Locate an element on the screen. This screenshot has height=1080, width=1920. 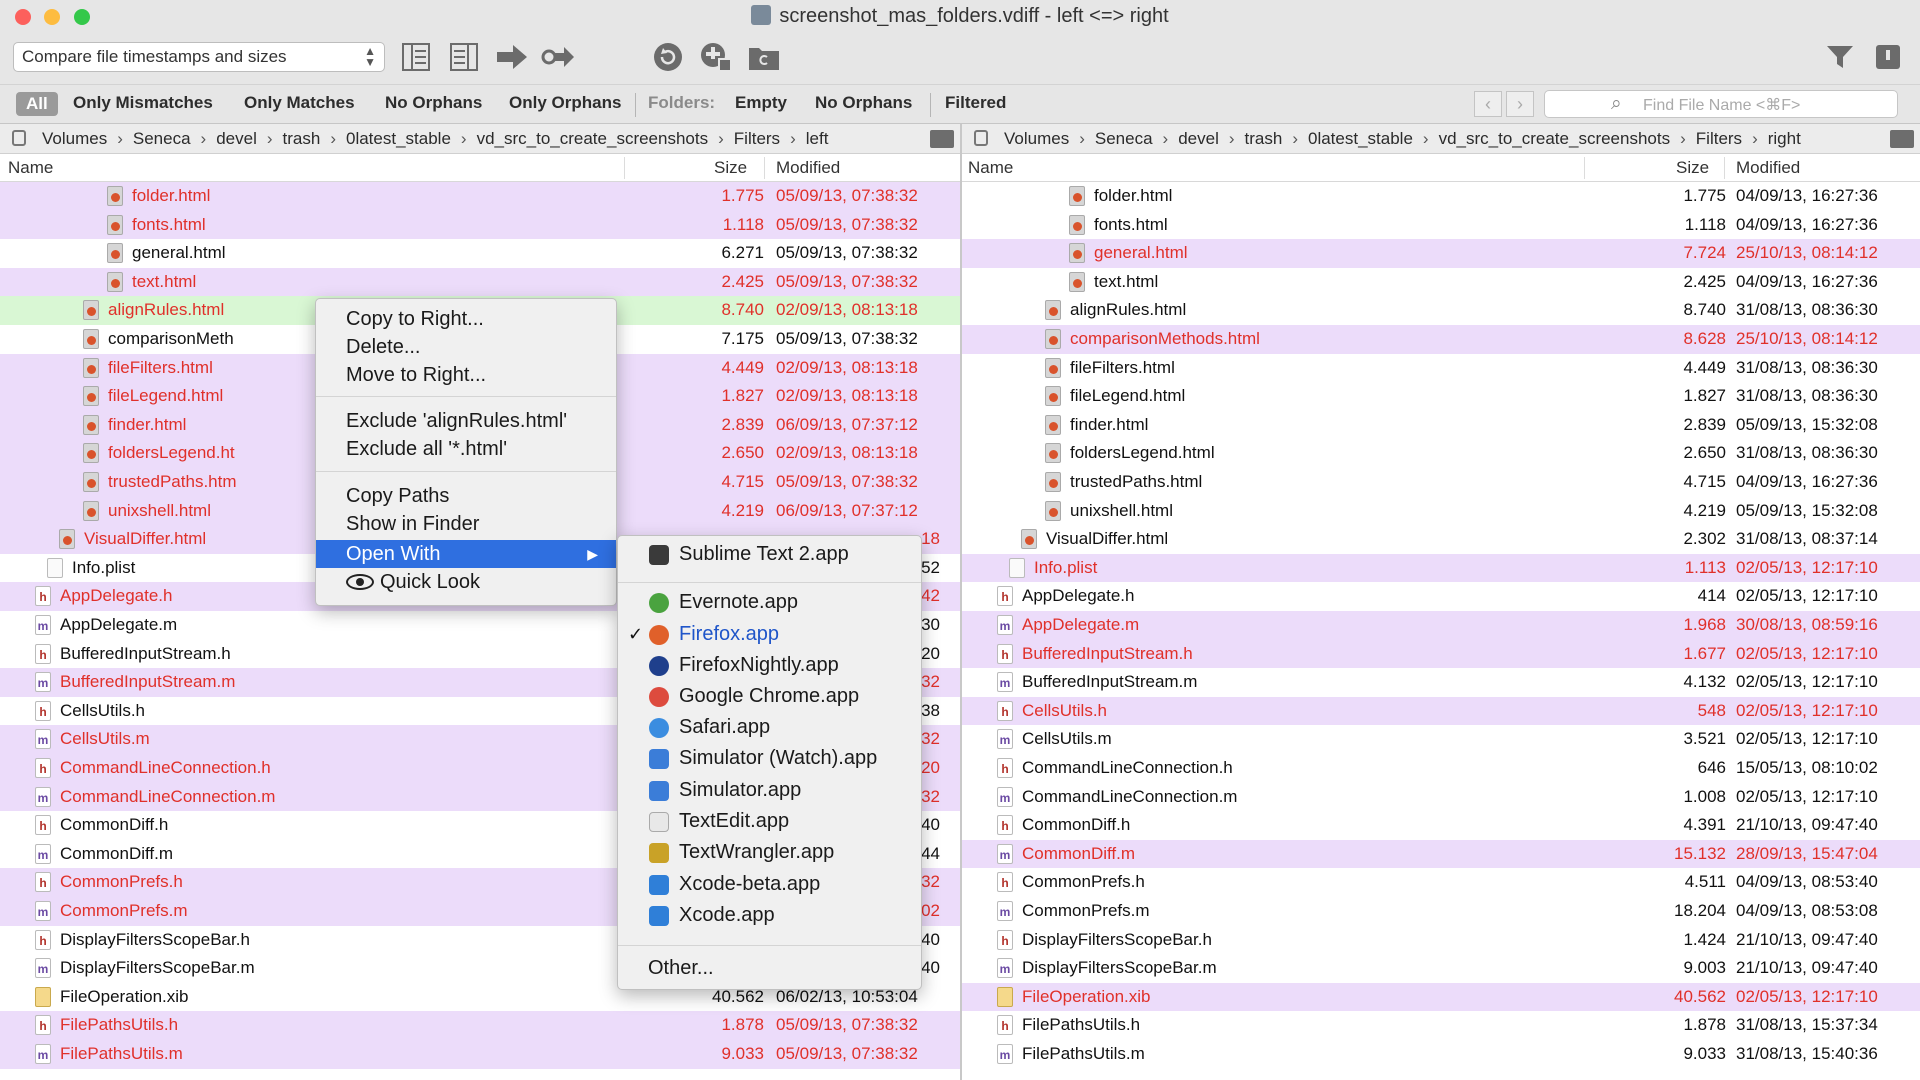
file-row: general.html 7.724 25/10/13, 08:14:12 is located at coordinates (1441, 253).